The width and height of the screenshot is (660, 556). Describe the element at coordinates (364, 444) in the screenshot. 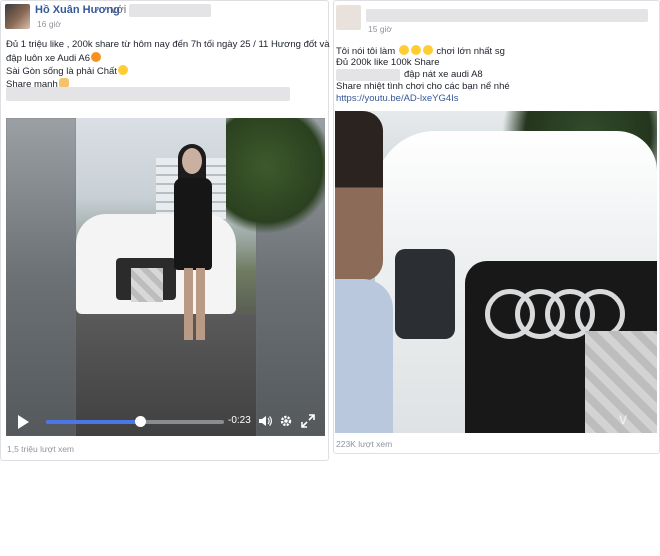

I see `view-count: 223K lượt xem` at that location.